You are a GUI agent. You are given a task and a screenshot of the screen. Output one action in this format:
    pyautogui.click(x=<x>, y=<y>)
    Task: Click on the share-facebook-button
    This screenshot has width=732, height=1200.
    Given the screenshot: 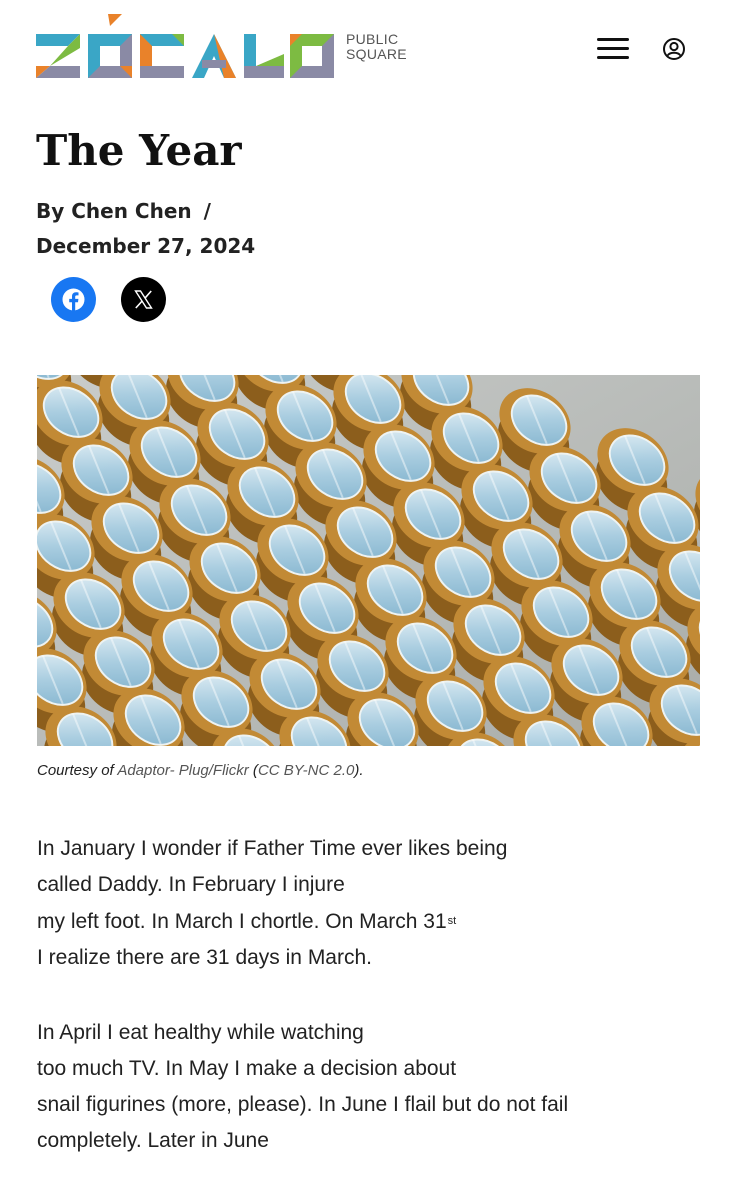 What is the action you would take?
    pyautogui.click(x=73, y=299)
    